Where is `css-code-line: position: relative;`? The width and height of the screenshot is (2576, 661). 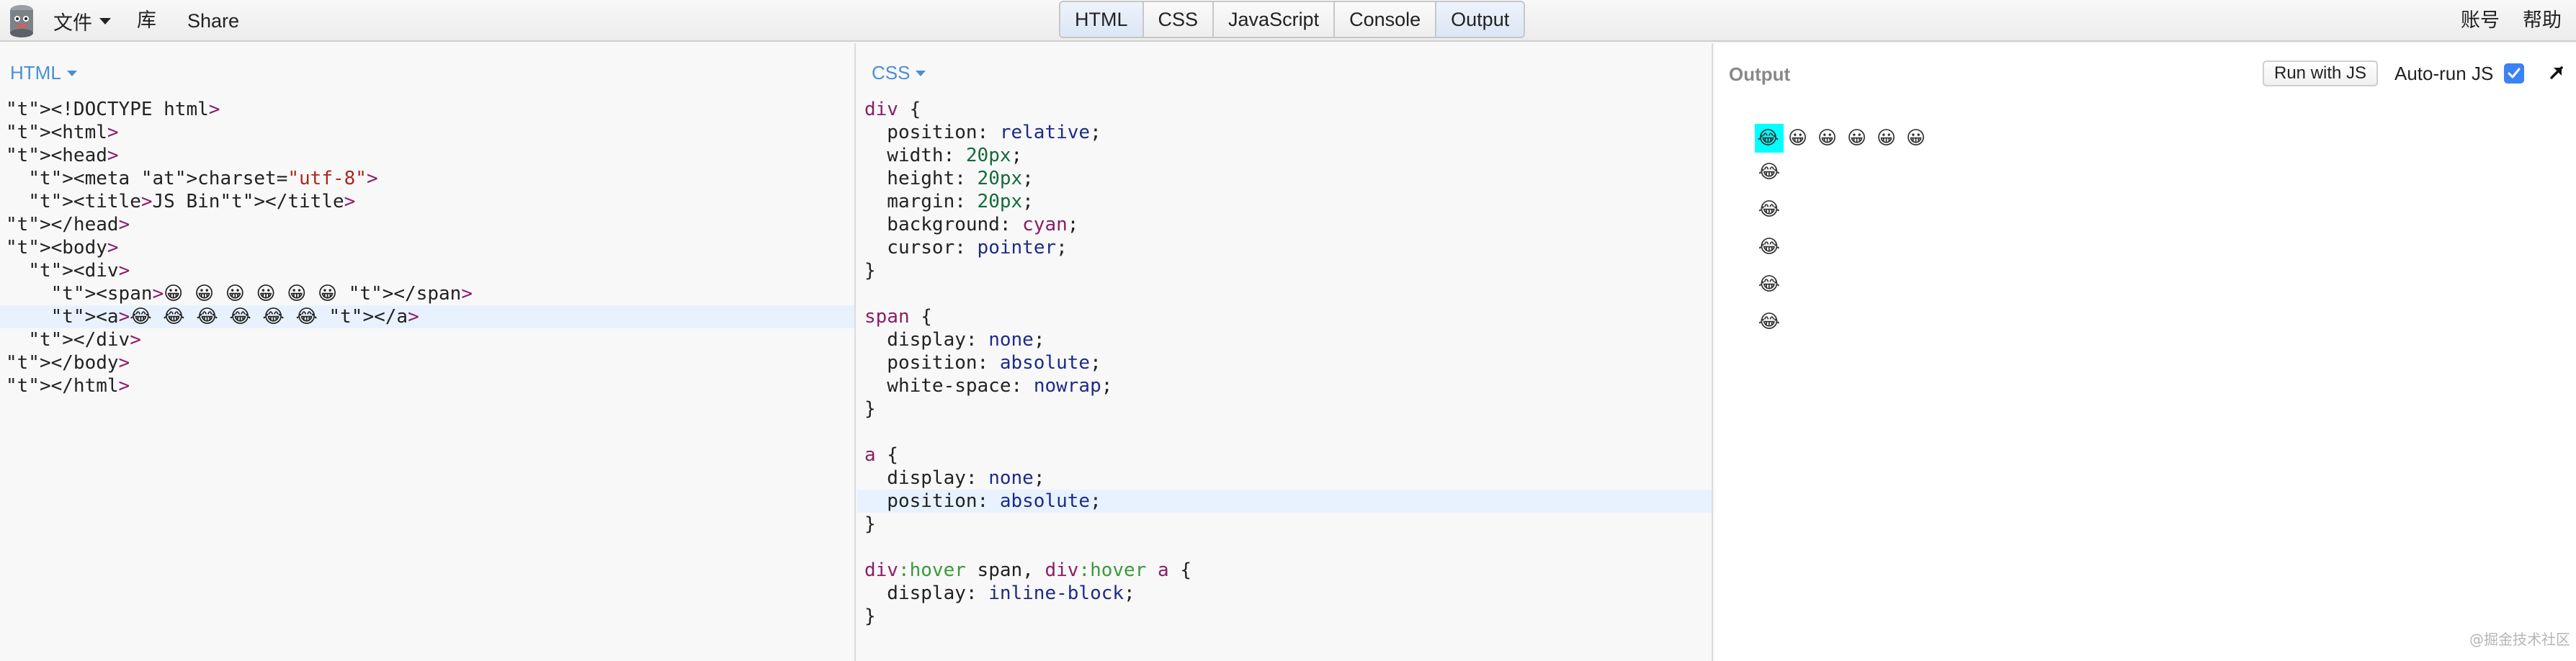
css-code-line: position: relative; is located at coordinates (1284, 132).